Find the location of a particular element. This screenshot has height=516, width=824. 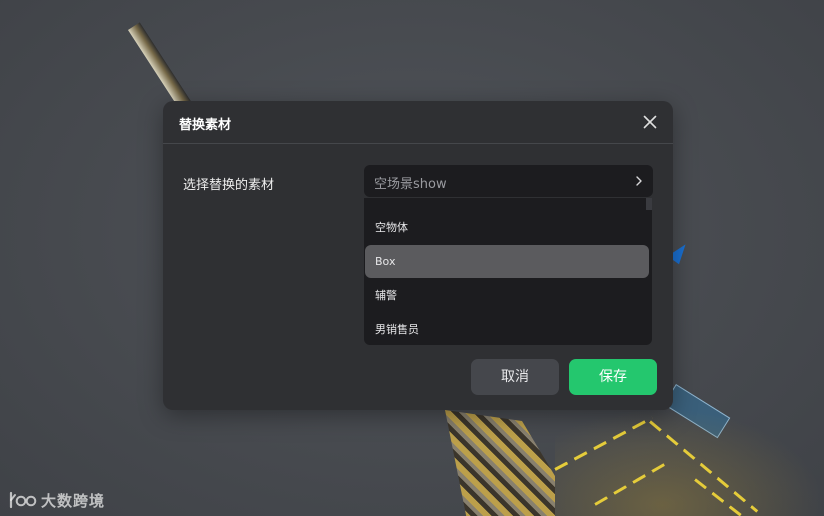

dropdown-item-box: Box is located at coordinates (507, 261).